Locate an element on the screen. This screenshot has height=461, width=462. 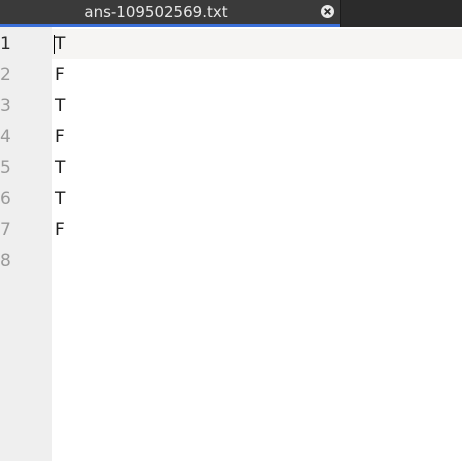
close-icon is located at coordinates (327, 11).